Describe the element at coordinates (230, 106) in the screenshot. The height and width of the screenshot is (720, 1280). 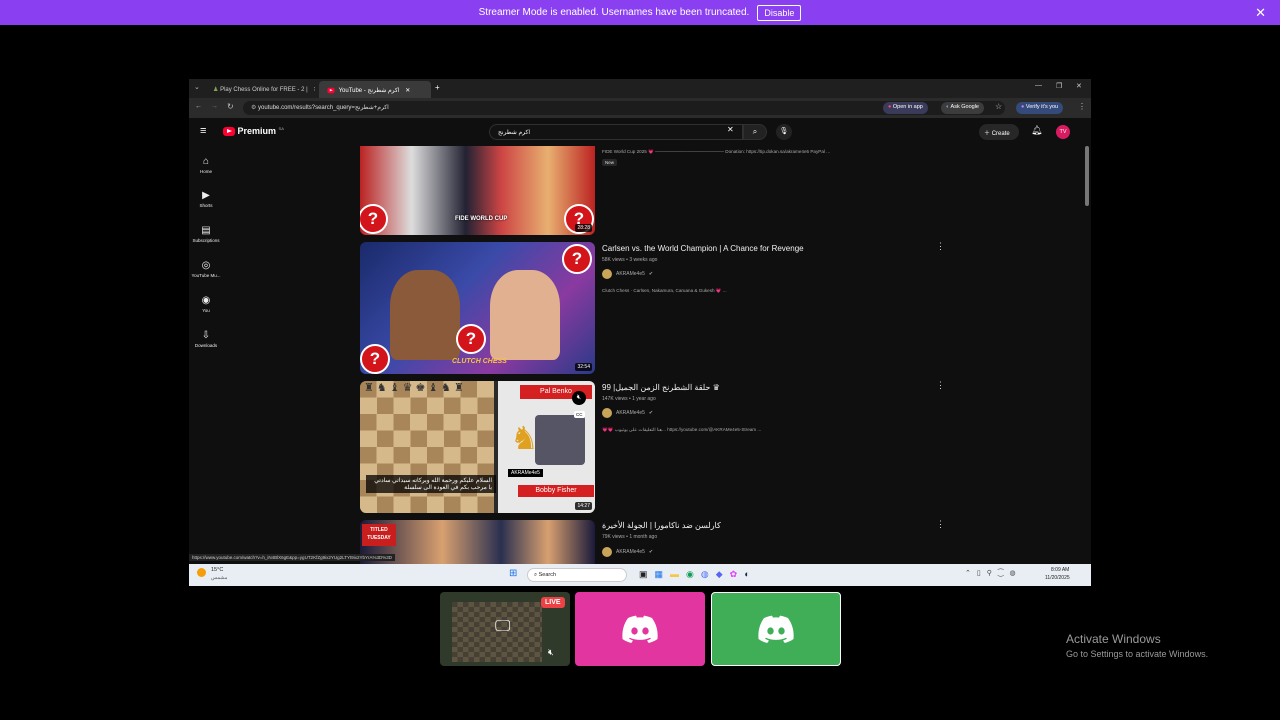
I see `reload-icon: ↻` at that location.